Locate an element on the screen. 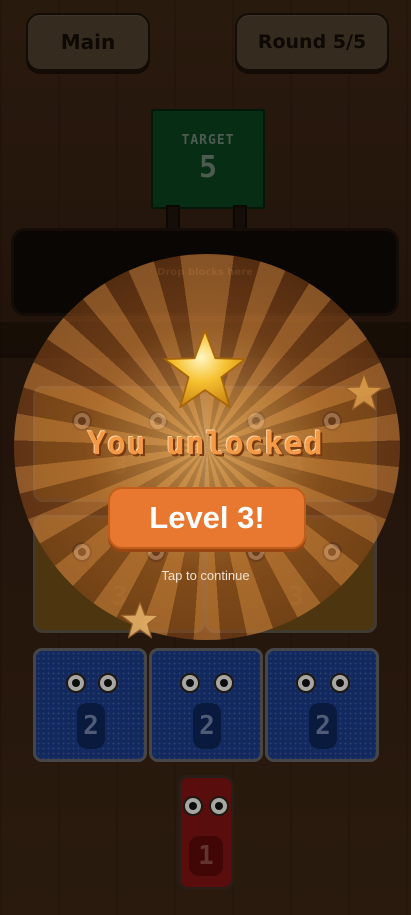 Image resolution: width=411 pixels, height=915 pixels. level-badge: Level 3! is located at coordinates (207, 518).